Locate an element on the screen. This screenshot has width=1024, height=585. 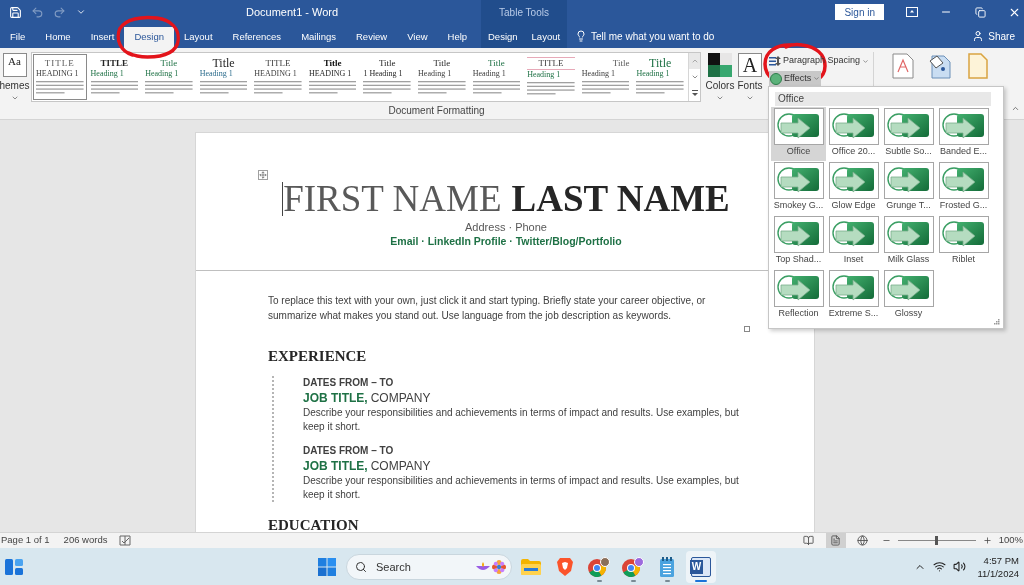
effect-option: Glossy is located at coordinates (908, 296).